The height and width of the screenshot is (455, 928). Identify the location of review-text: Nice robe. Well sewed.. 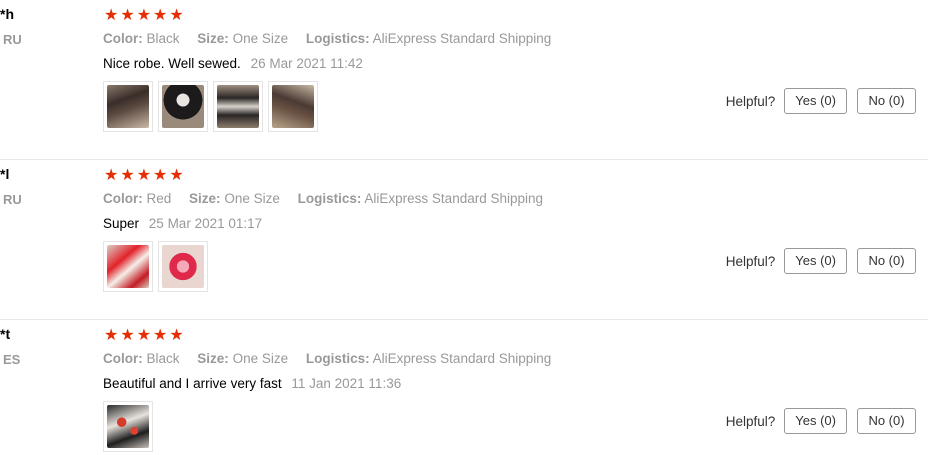
(172, 63).